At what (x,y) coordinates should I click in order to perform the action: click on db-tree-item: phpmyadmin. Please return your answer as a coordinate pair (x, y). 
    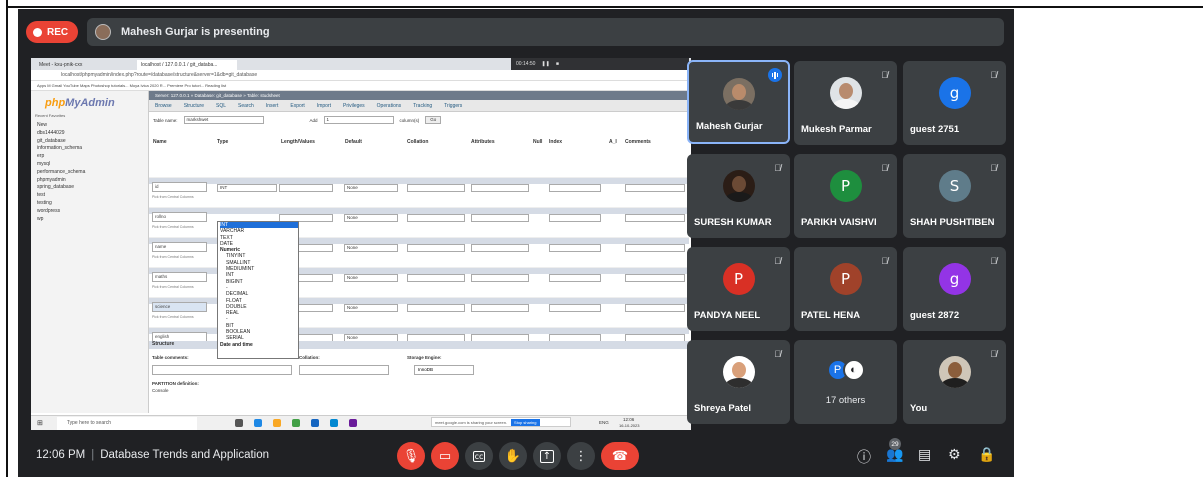
    Looking at the image, I should click on (92, 181).